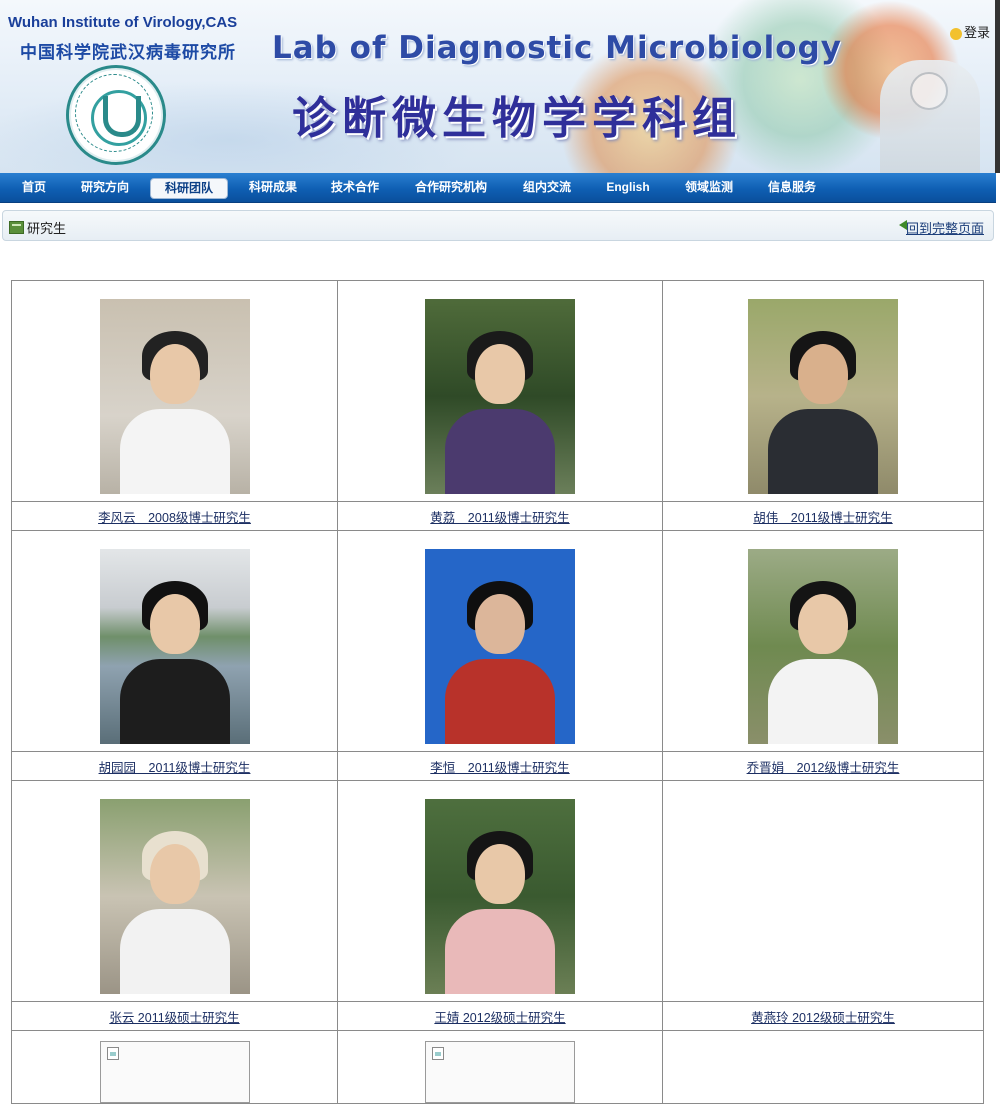 This screenshot has height=1104, width=1000. Describe the element at coordinates (174, 1018) in the screenshot. I see `student-caption-link: 张云 2011级硕士研究生` at that location.